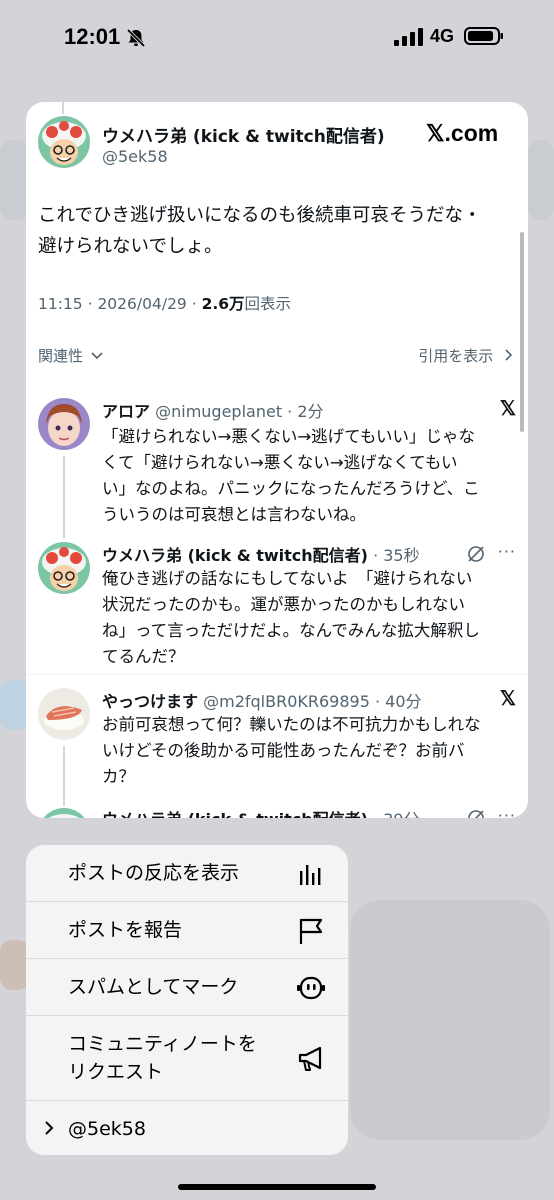  What do you see at coordinates (288, 436) in the screenshot?
I see `reply-text-line: 「避けられない→悪くない→逃げてもいい」じゃな` at bounding box center [288, 436].